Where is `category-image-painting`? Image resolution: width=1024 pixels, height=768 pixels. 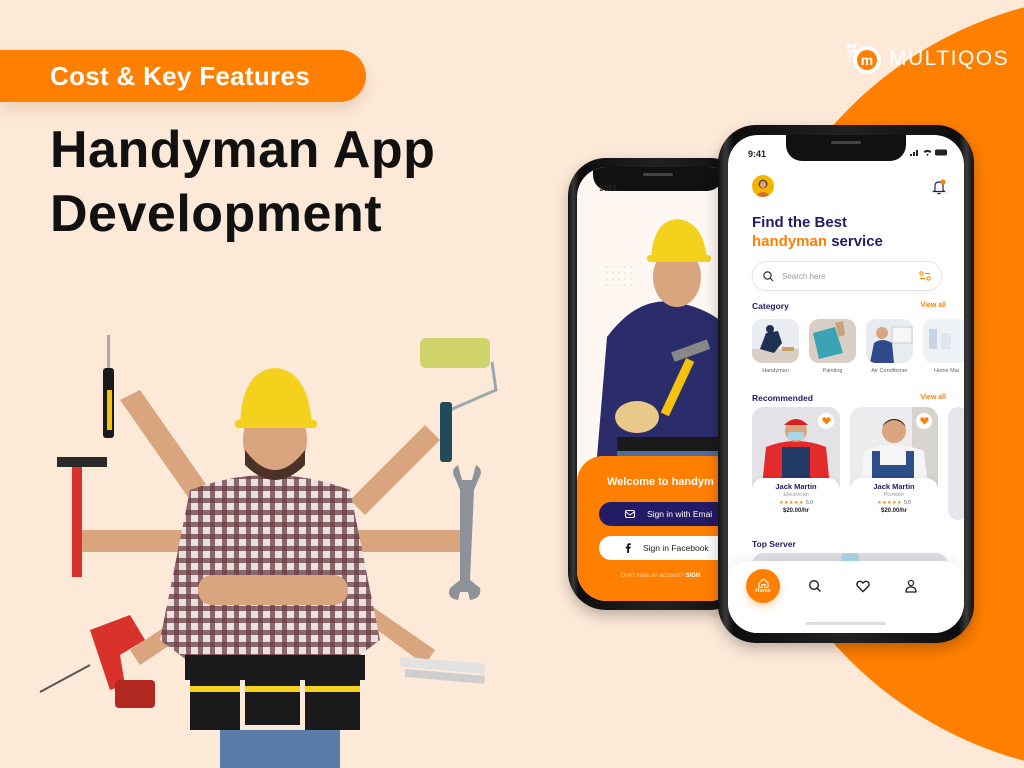 category-image-painting is located at coordinates (832, 341).